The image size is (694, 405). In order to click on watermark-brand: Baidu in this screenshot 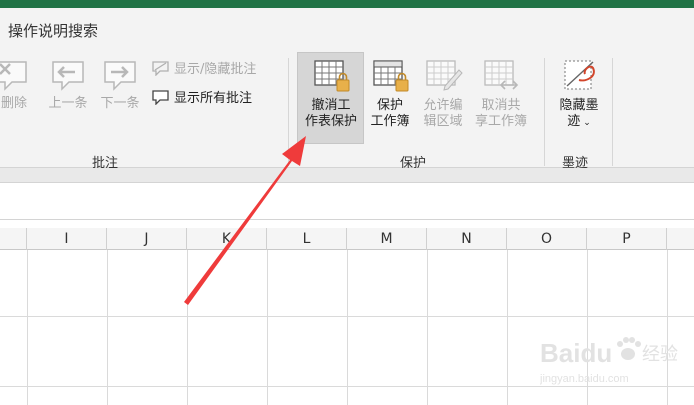, I will do `click(576, 353)`.